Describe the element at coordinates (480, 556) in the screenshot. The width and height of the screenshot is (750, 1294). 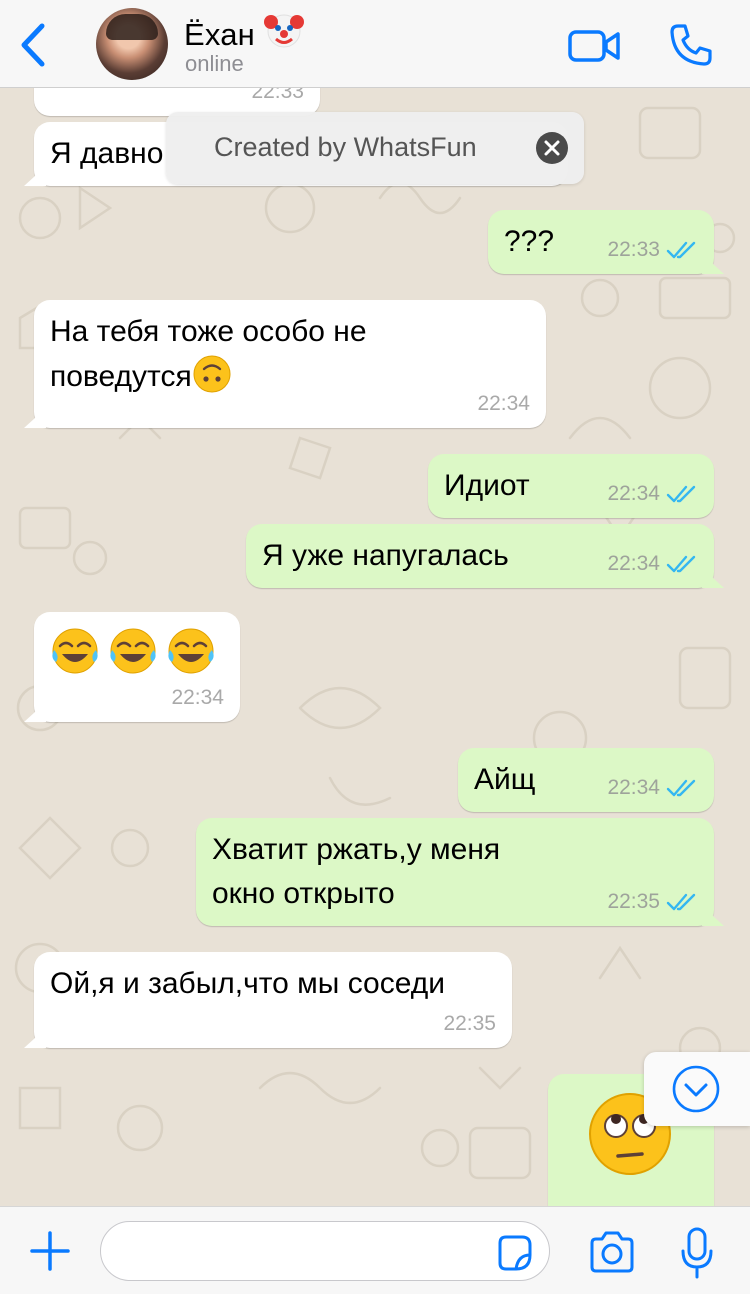
I see `message-outgoing: Я уже напугалась 22:34` at that location.